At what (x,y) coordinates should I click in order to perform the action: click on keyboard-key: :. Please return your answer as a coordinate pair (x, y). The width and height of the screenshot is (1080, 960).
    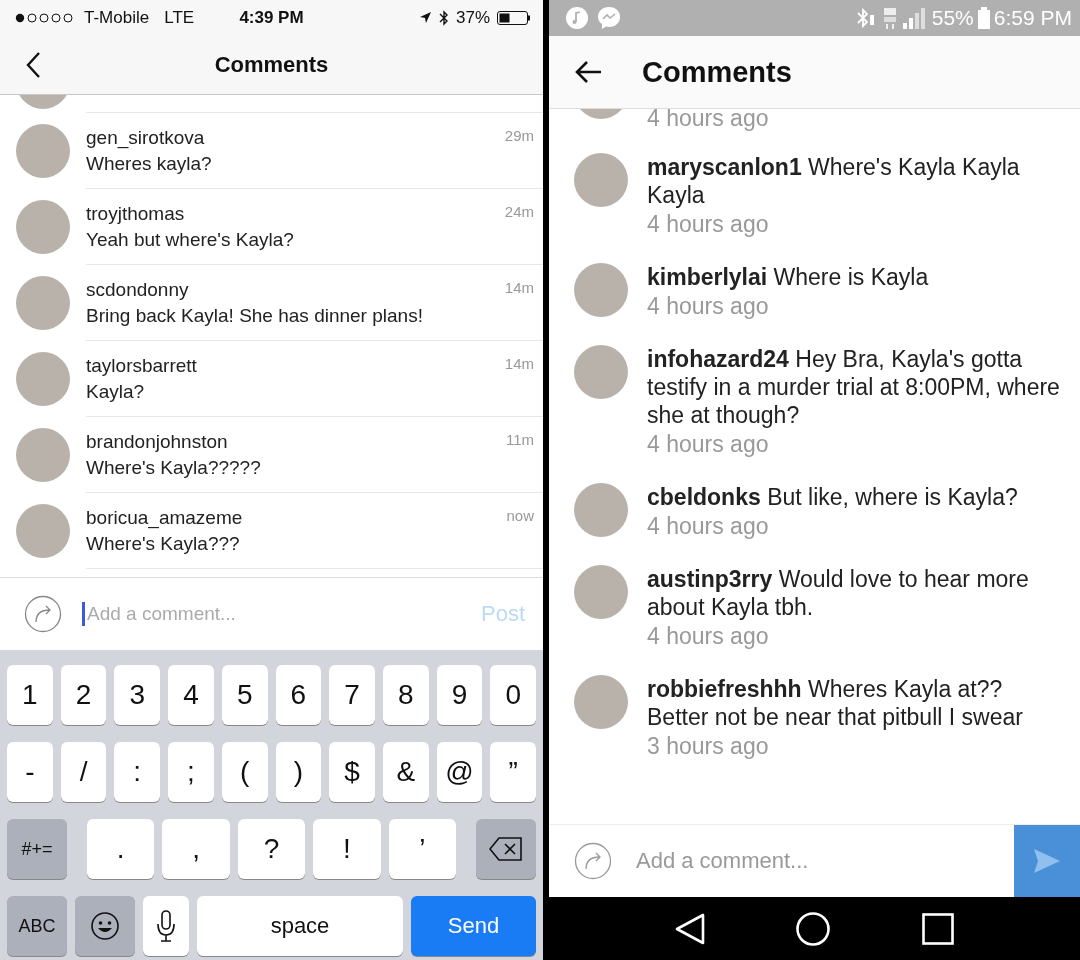
    Looking at the image, I should click on (137, 772).